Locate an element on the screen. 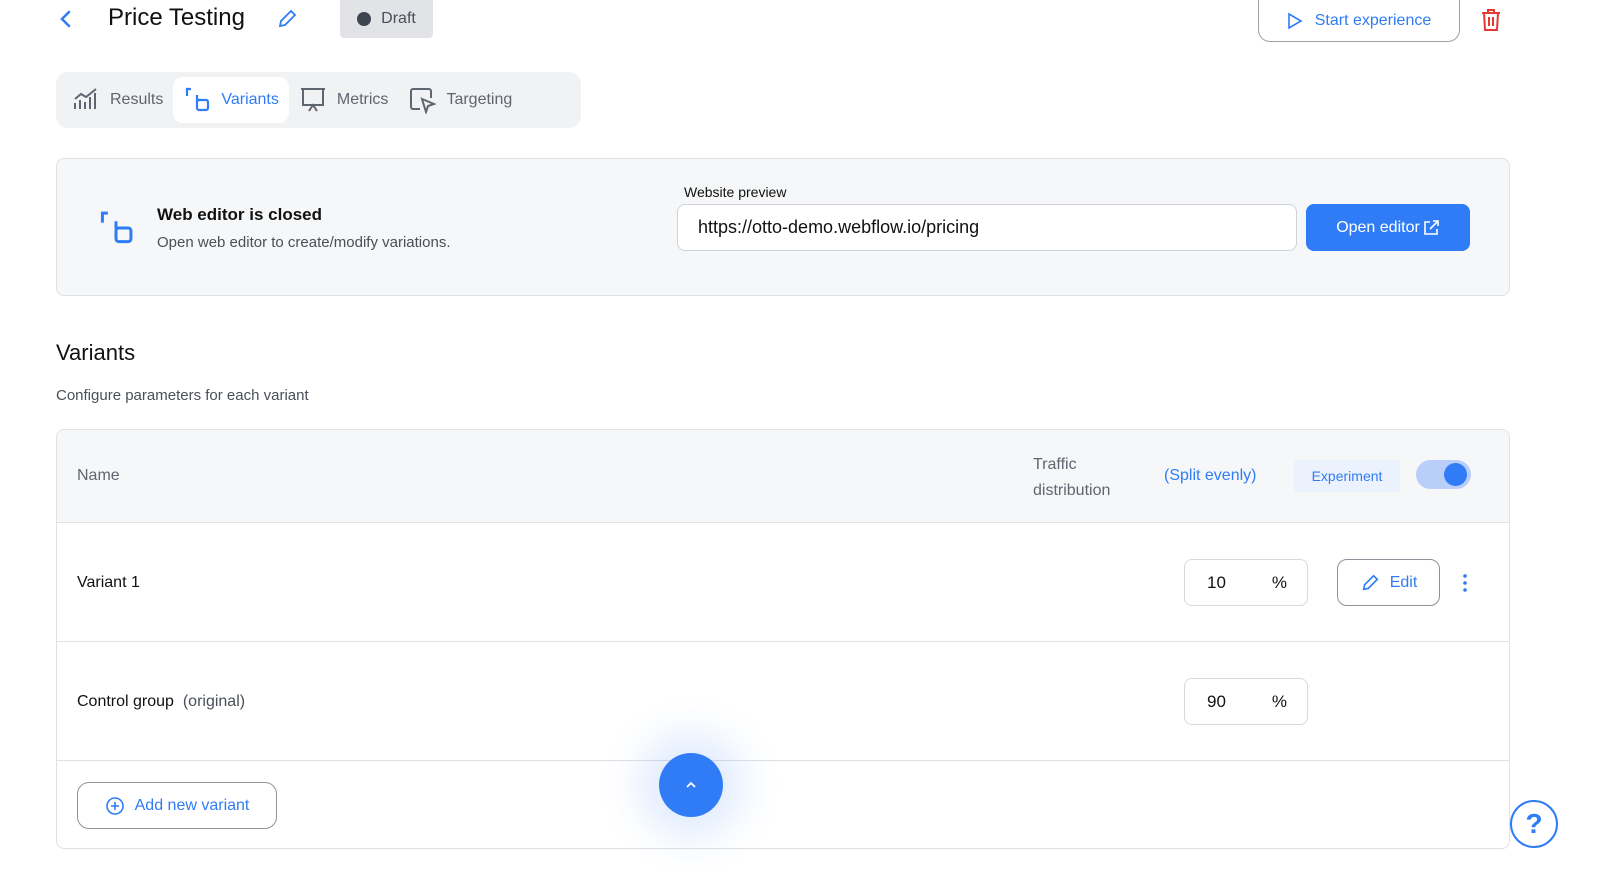  edit-label: Edit is located at coordinates (1403, 582).